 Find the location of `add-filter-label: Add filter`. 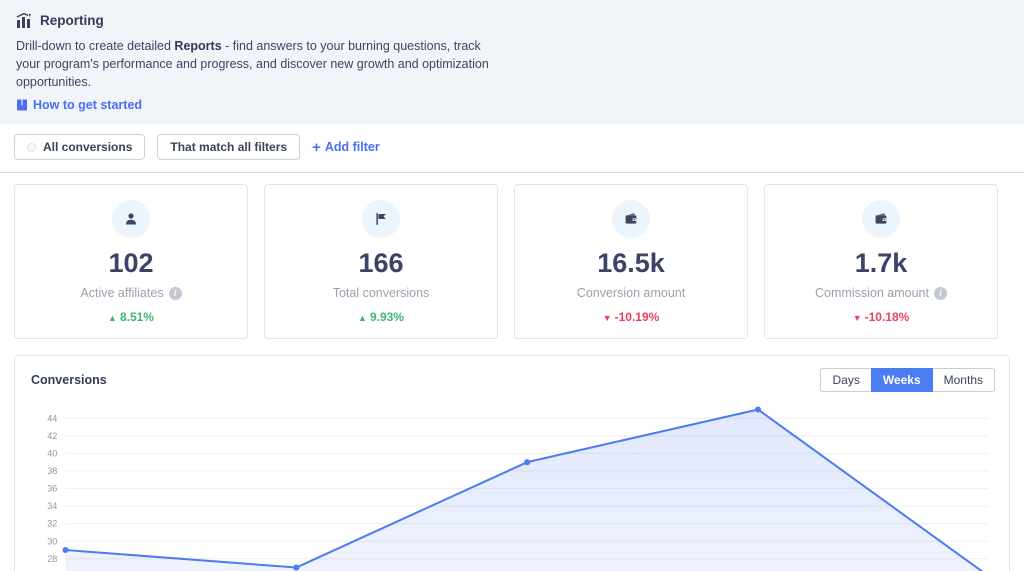

add-filter-label: Add filter is located at coordinates (352, 147).